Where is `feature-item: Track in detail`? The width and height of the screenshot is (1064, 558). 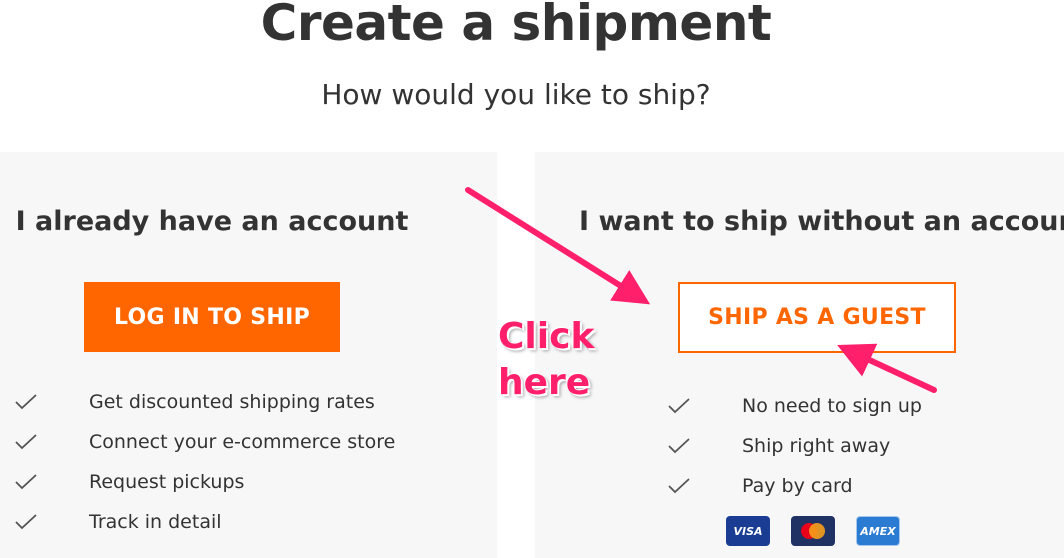 feature-item: Track in detail is located at coordinates (204, 522).